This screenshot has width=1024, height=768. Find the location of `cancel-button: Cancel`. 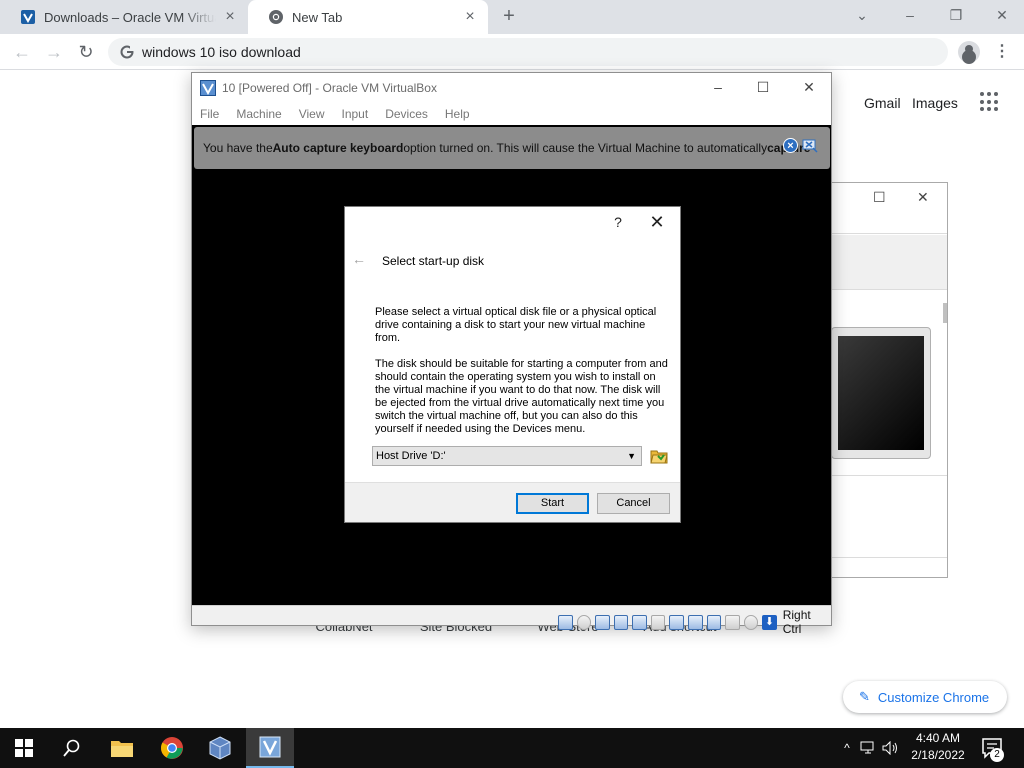

cancel-button: Cancel is located at coordinates (633, 503).